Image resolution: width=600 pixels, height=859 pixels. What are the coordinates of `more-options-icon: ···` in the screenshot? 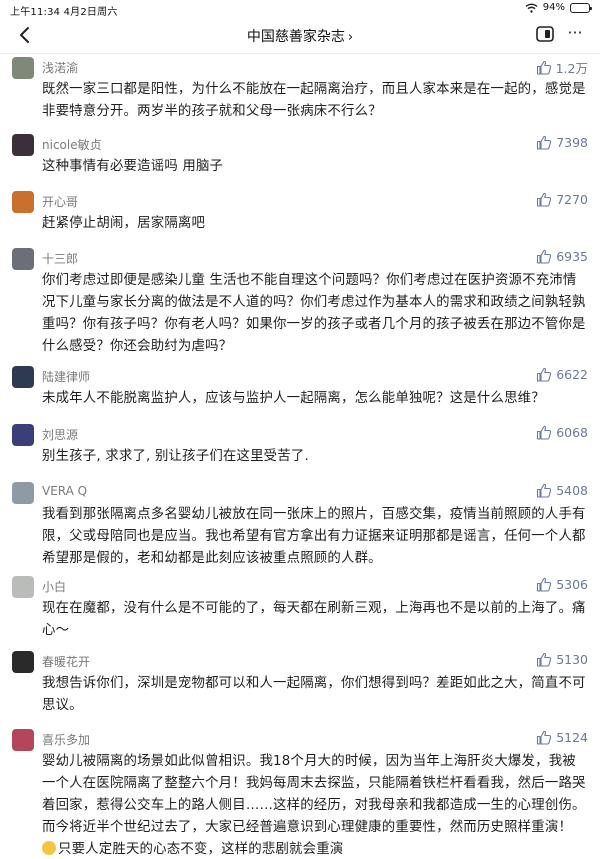 It's located at (575, 35).